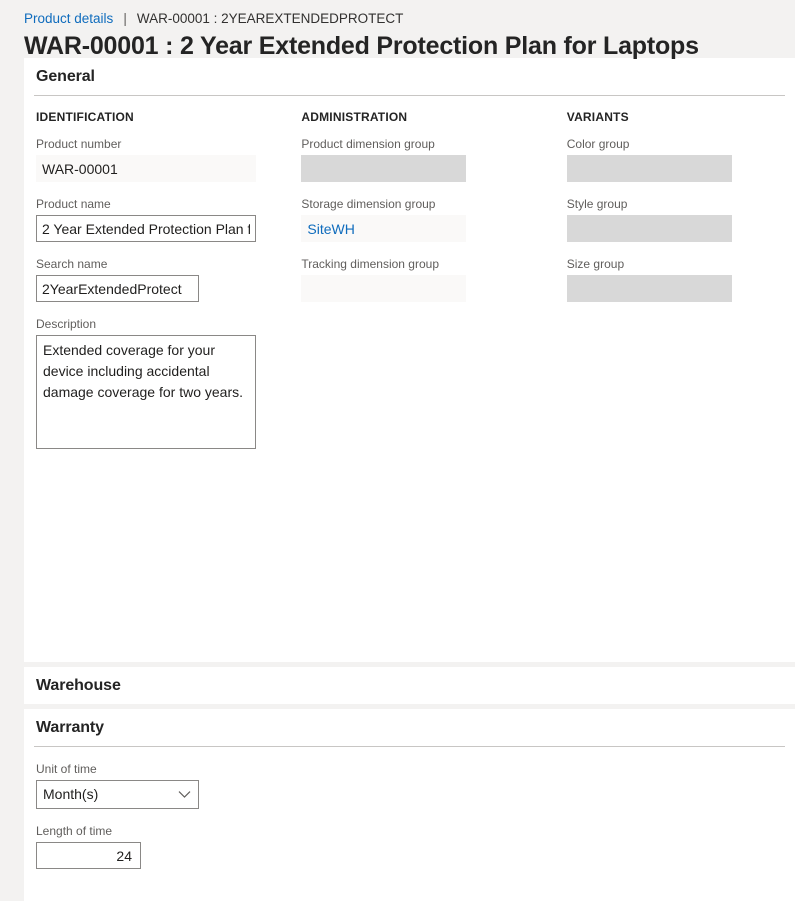  Describe the element at coordinates (85, 117) in the screenshot. I see `group-title-identification: IDENTIFICATION` at that location.